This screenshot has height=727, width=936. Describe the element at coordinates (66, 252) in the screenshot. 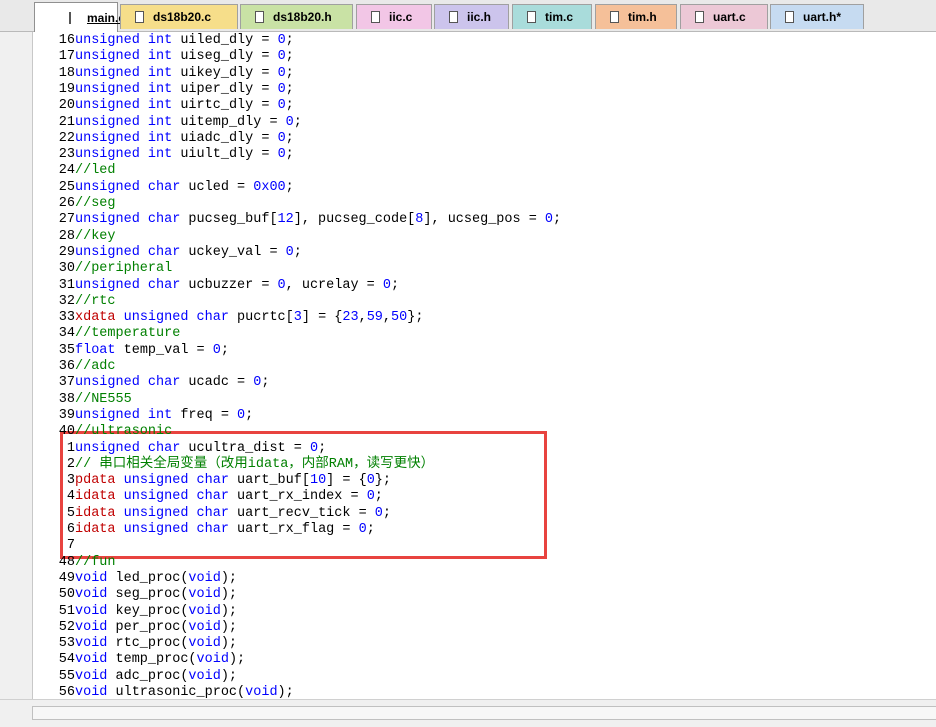

I see `line-number: 29` at that location.